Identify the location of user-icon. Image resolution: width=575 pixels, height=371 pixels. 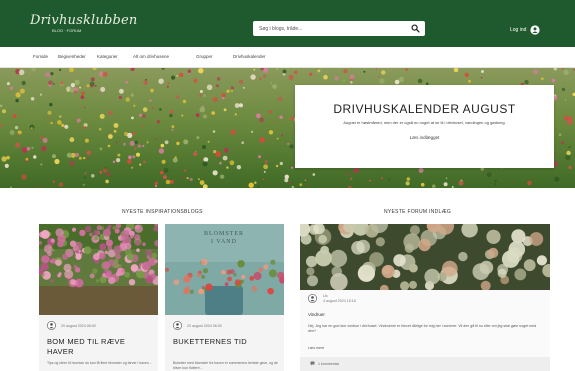
(535, 29).